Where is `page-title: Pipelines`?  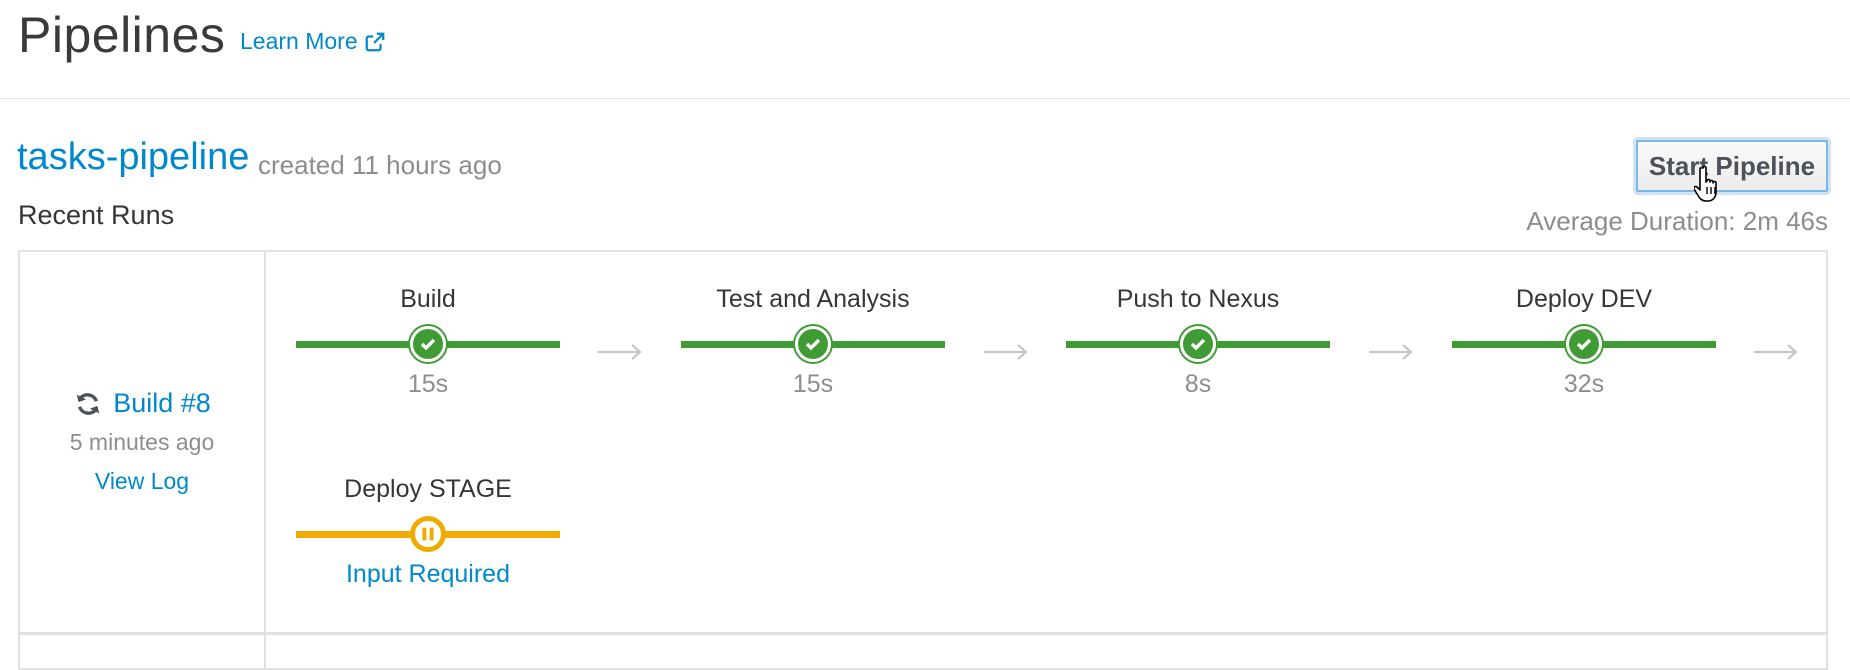 page-title: Pipelines is located at coordinates (122, 35).